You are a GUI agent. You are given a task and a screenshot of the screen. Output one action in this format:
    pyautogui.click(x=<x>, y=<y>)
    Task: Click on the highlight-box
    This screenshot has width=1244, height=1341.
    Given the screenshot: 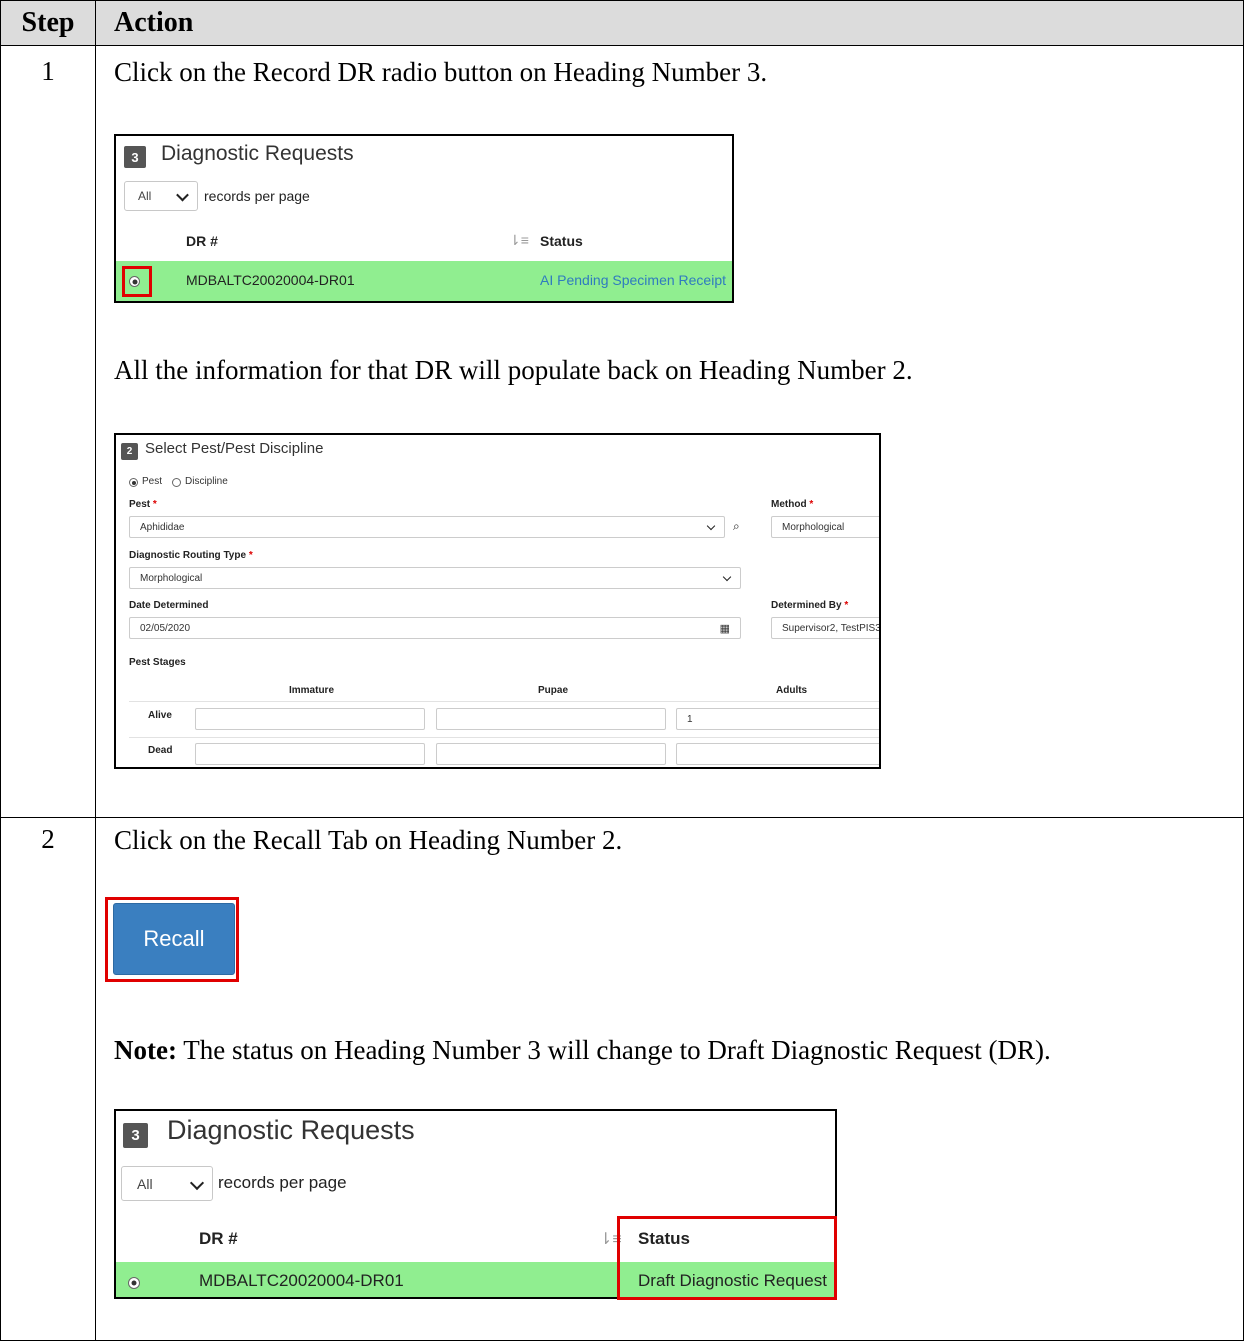 What is the action you would take?
    pyautogui.click(x=137, y=281)
    